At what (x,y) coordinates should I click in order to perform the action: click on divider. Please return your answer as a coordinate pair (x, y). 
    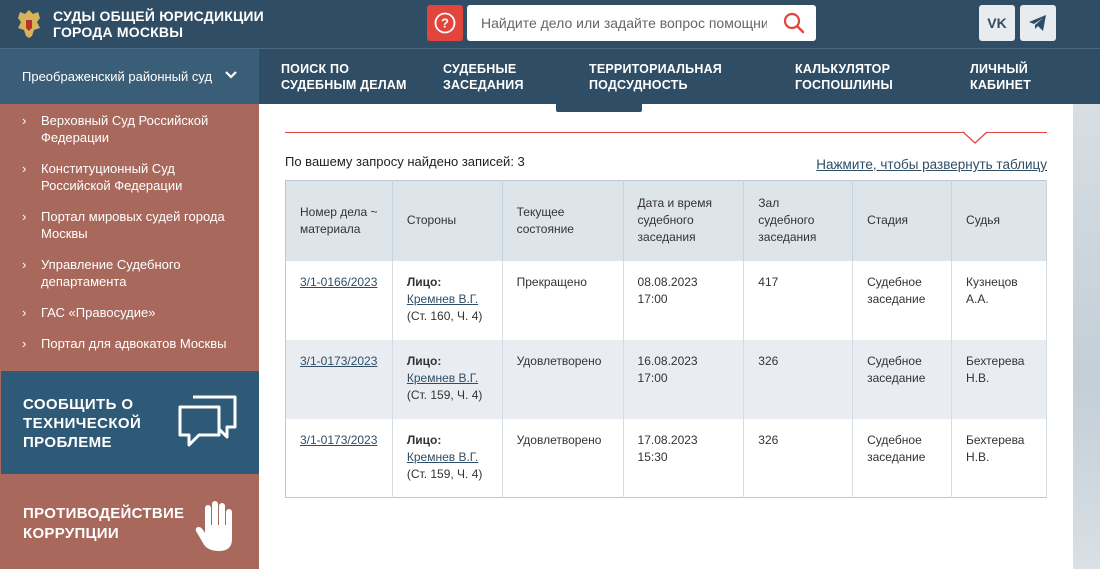
    Looking at the image, I should click on (666, 132).